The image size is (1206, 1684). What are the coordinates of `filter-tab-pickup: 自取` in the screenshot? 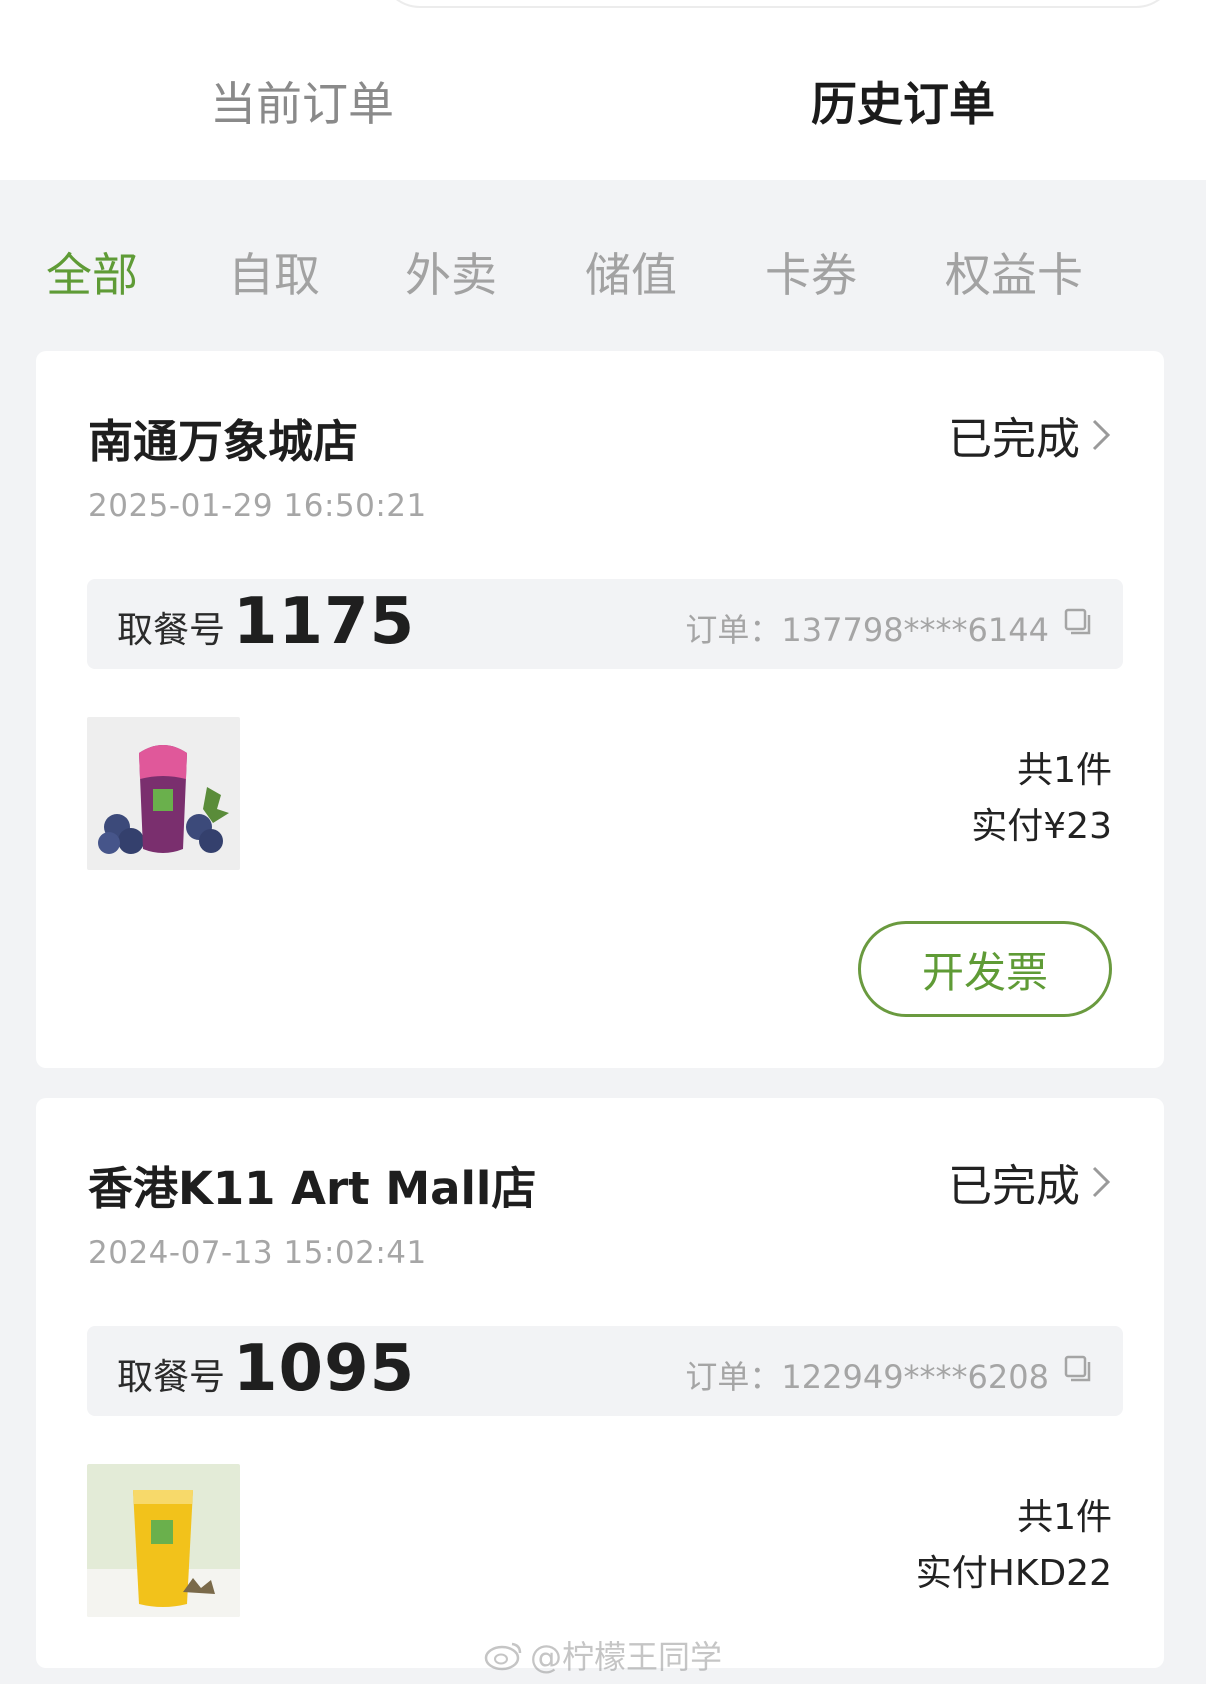 It's located at (274, 275).